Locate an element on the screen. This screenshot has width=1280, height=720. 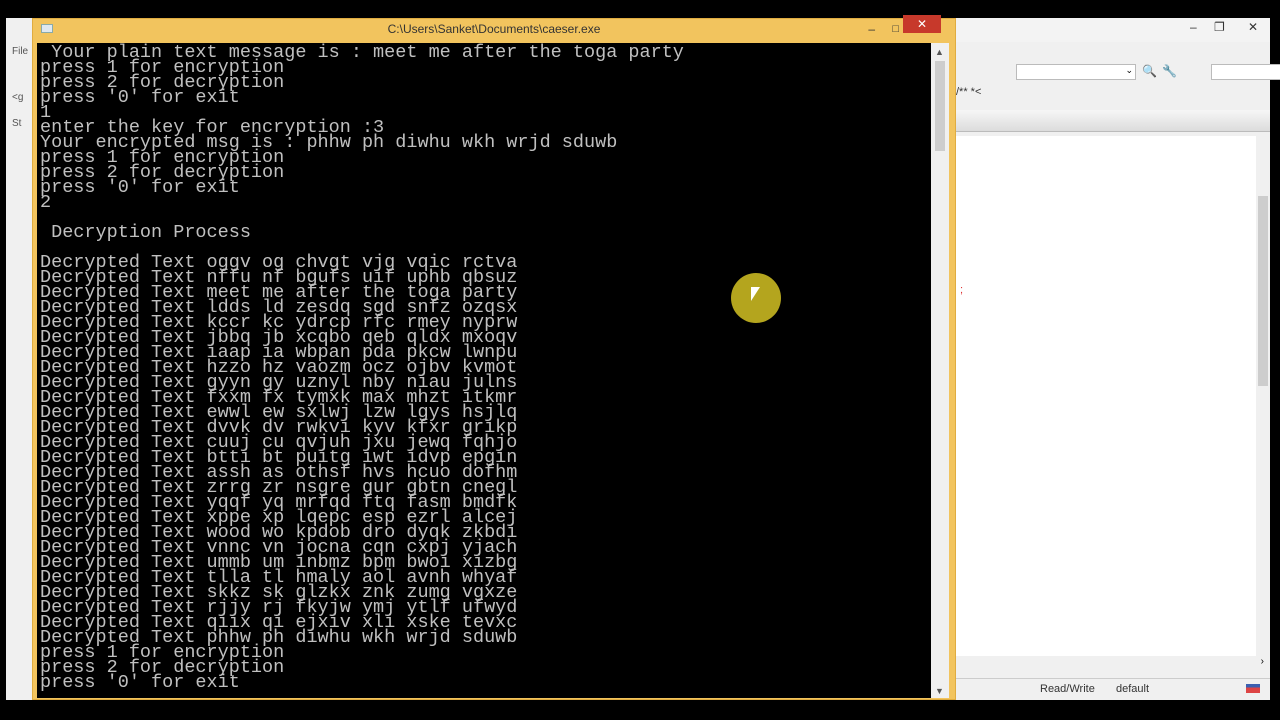
editor-toolbar-1: ⌄ 🔍 🔧 is located at coordinates (1118, 72).